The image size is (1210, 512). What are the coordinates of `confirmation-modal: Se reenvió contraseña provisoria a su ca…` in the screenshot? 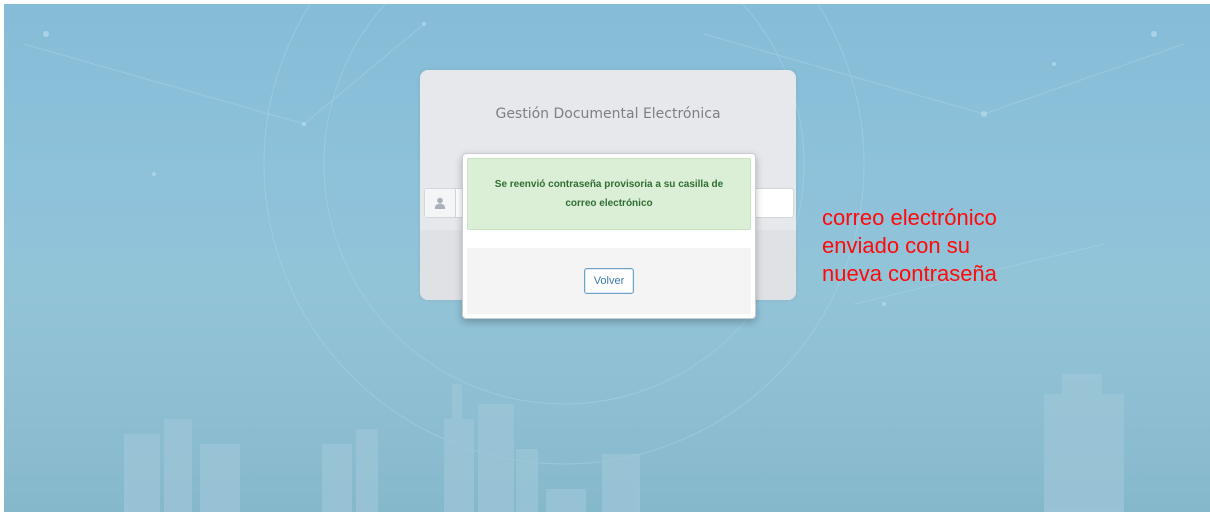 It's located at (609, 236).